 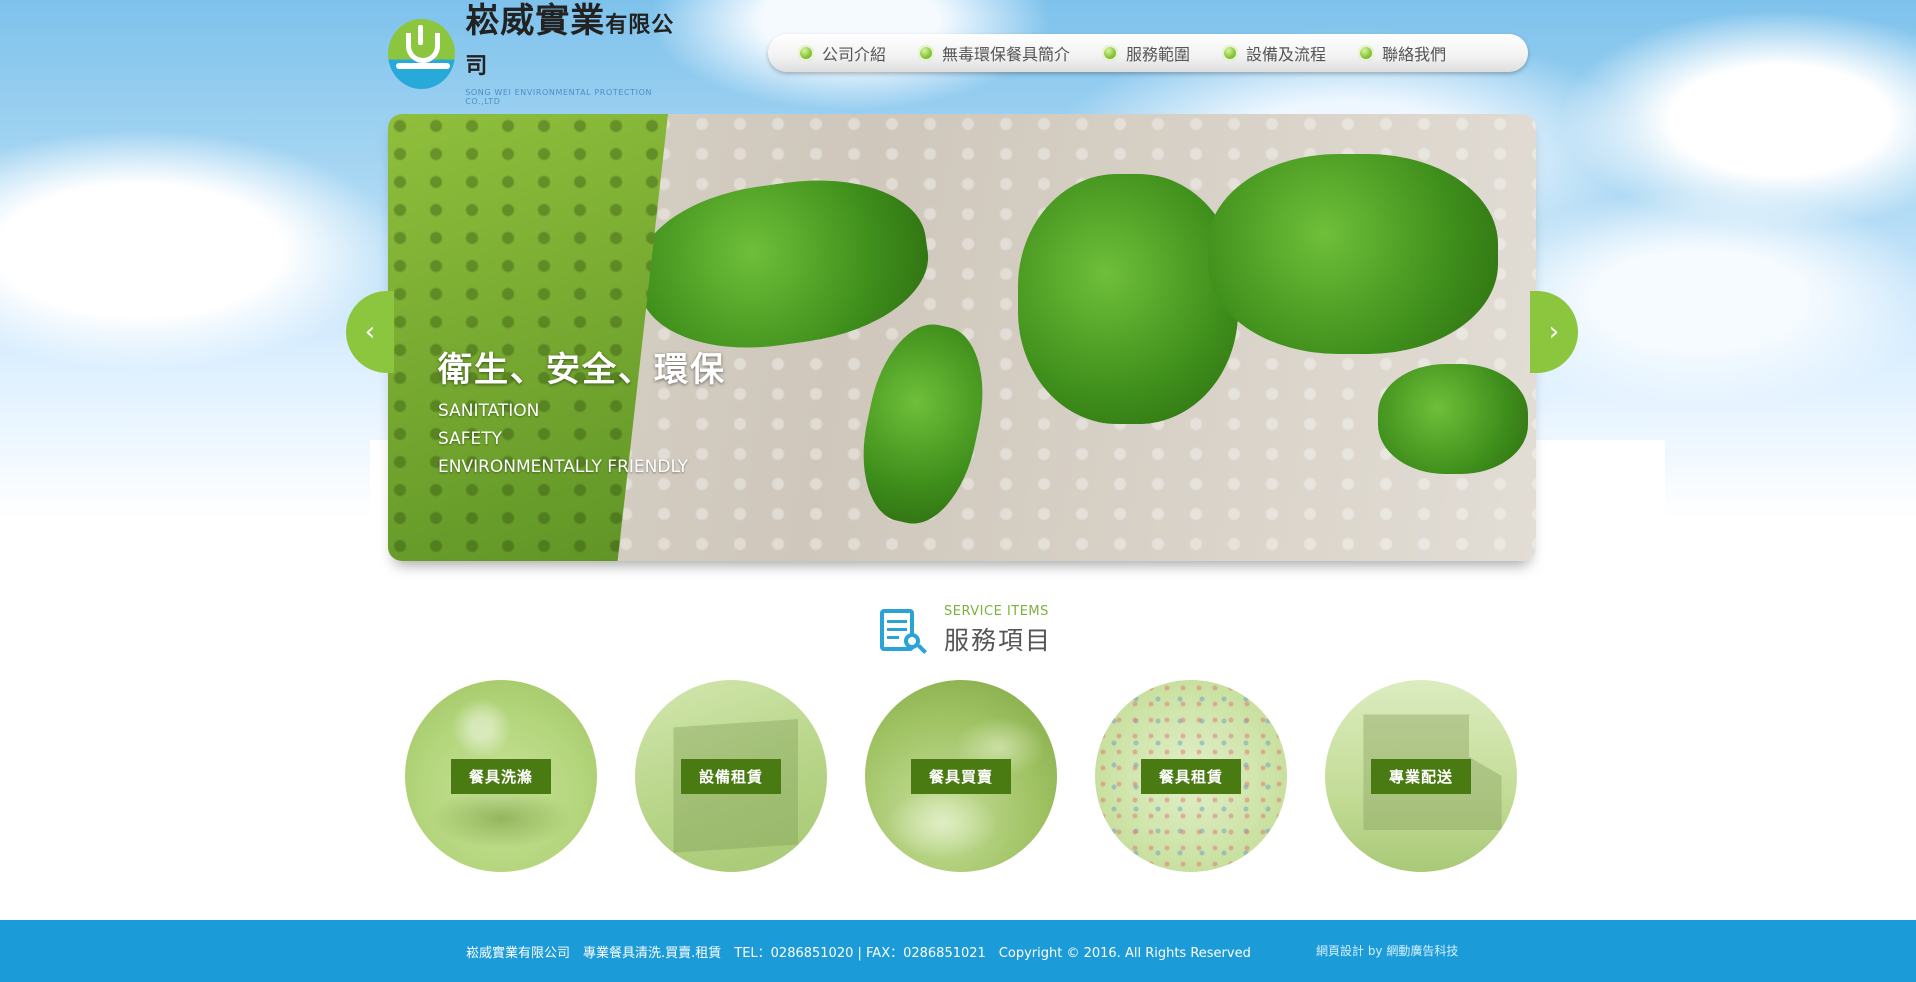 What do you see at coordinates (1158, 54) in the screenshot?
I see `nav-item-label: 服務範圍` at bounding box center [1158, 54].